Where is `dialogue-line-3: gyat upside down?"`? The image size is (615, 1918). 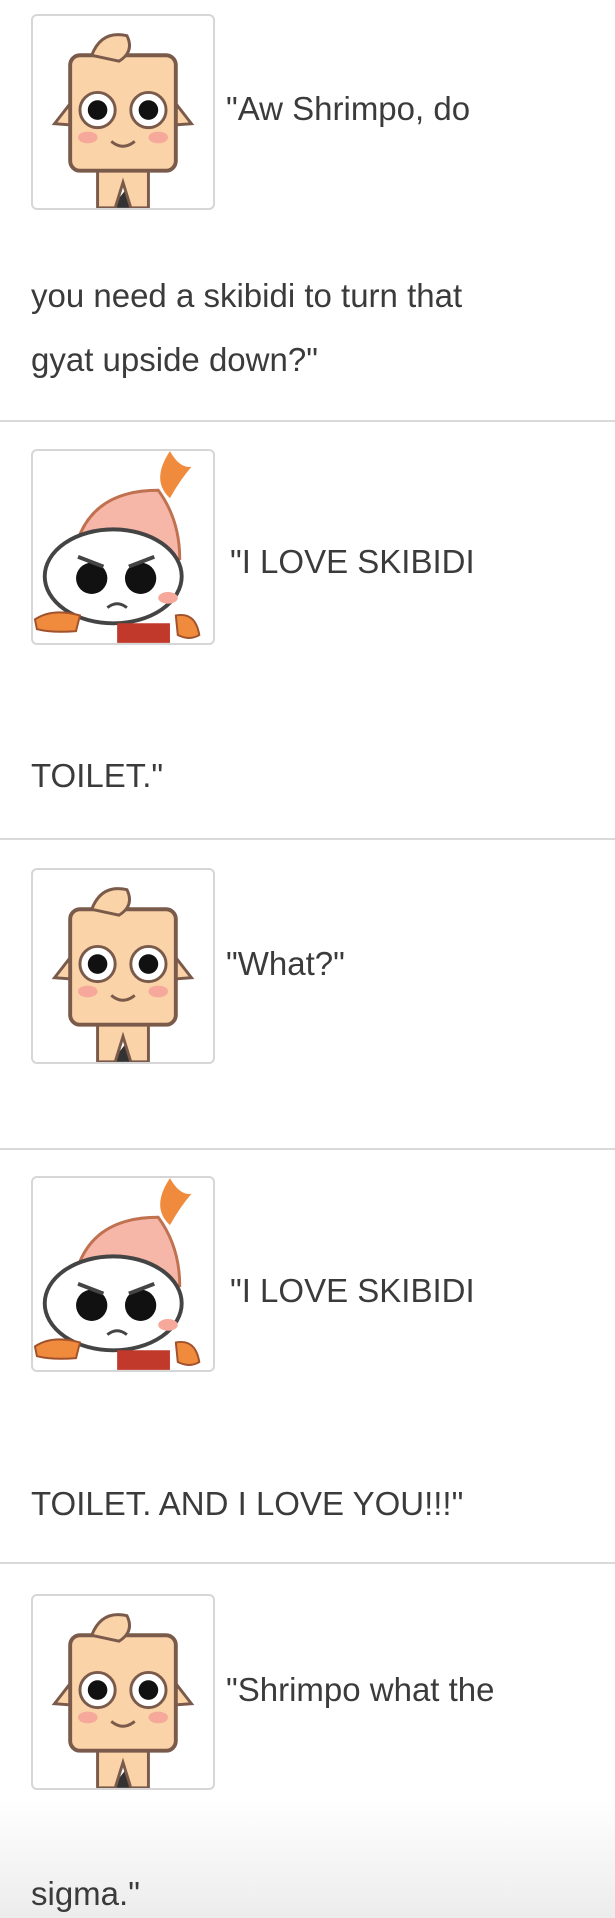
dialogue-line-3: gyat upside down?" is located at coordinates (174, 359).